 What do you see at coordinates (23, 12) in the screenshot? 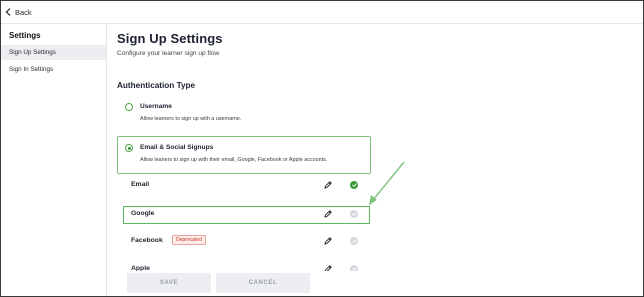
I see `back-label: Back` at bounding box center [23, 12].